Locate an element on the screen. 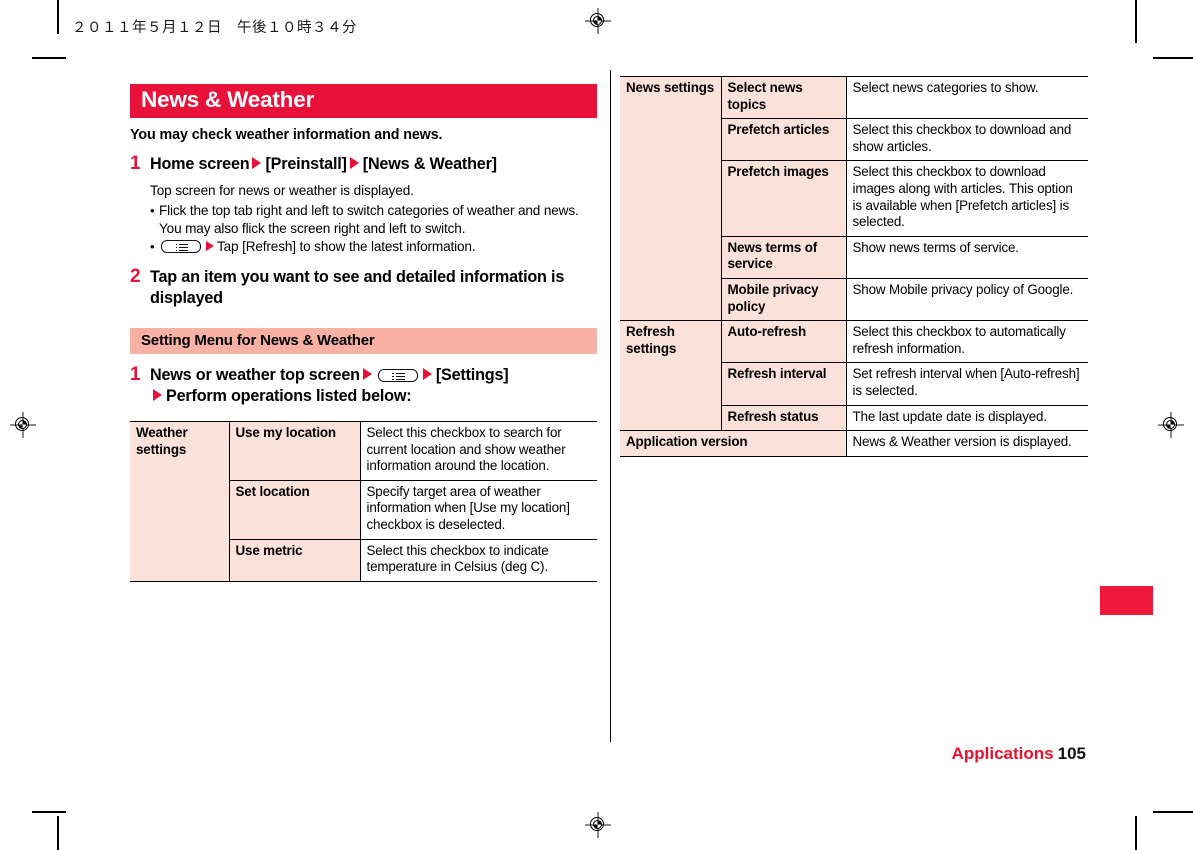 The height and width of the screenshot is (850, 1193). crop-mark-top-right-horizontal is located at coordinates (1173, 58).